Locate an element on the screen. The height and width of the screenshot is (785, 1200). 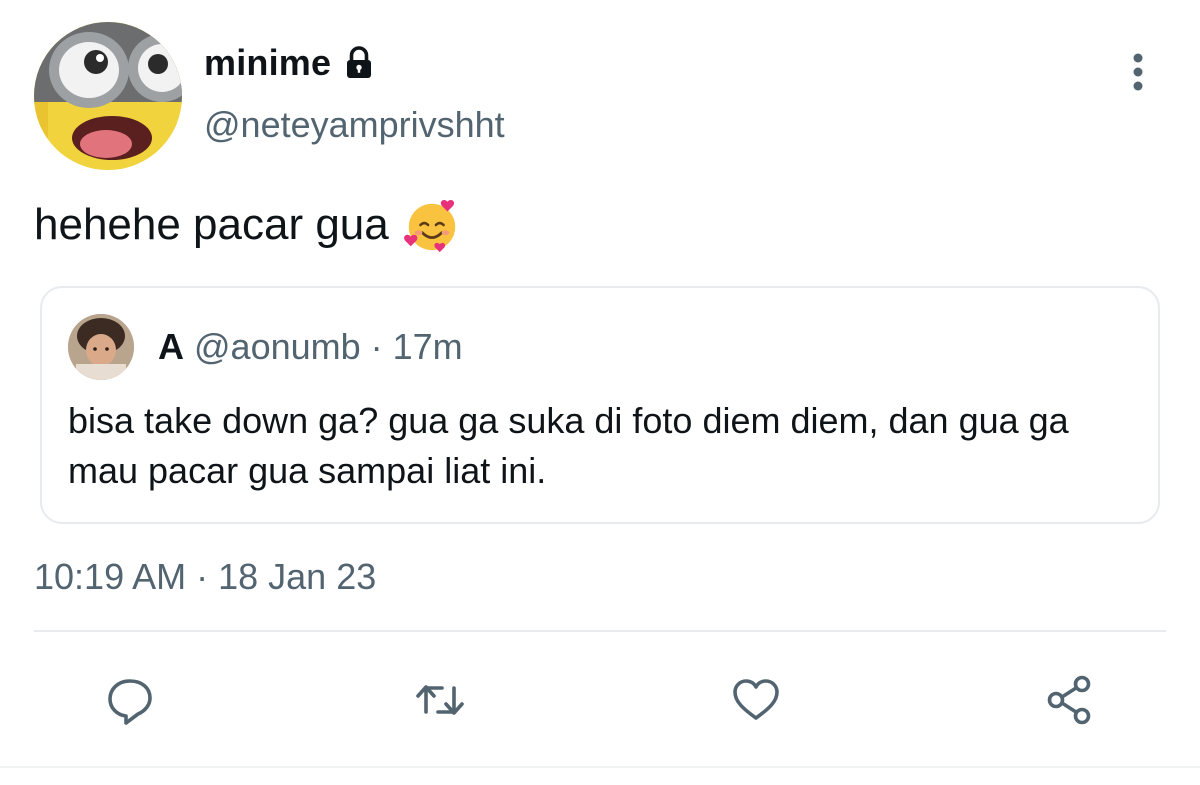
quoted-handle: @aonumb is located at coordinates (277, 347).